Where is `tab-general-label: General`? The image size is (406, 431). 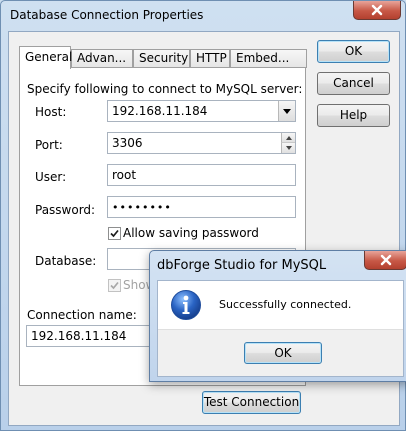
tab-general-label: General is located at coordinates (49, 57).